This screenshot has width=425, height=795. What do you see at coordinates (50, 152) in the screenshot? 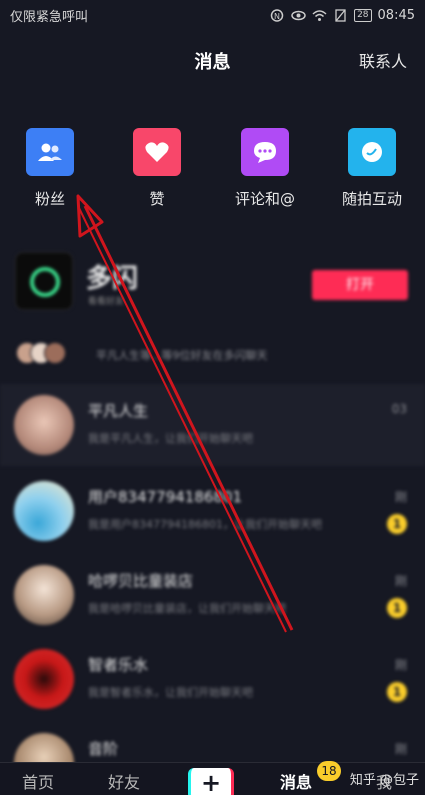
I see `fans-icon` at bounding box center [50, 152].